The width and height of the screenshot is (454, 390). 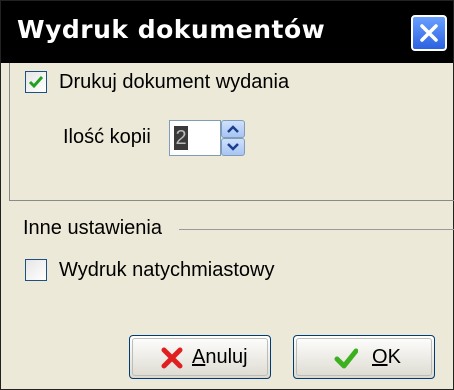 I want to click on other-settings-group-label: Inne ustawienia, so click(x=92, y=228).